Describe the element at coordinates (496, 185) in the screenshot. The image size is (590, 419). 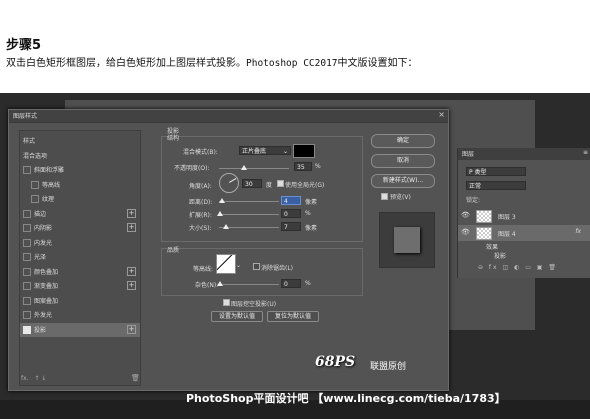
I see `layer-blend-mode: 正常` at that location.